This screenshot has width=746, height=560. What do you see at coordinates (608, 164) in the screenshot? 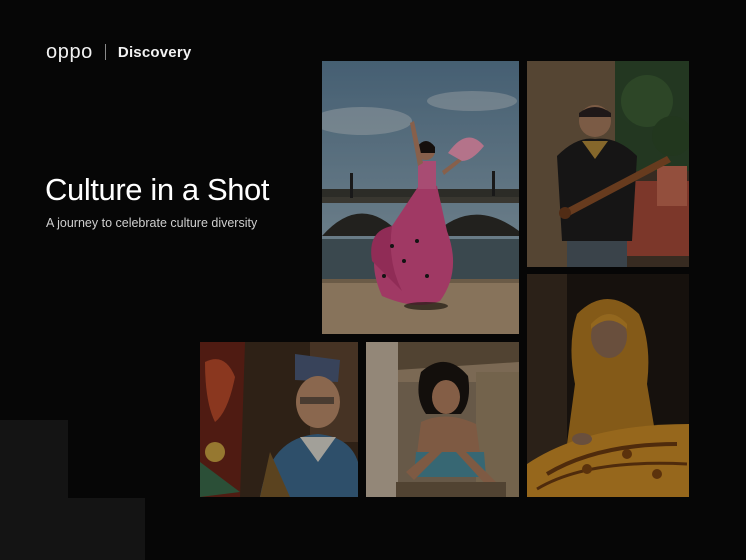
I see `musician-photo` at bounding box center [608, 164].